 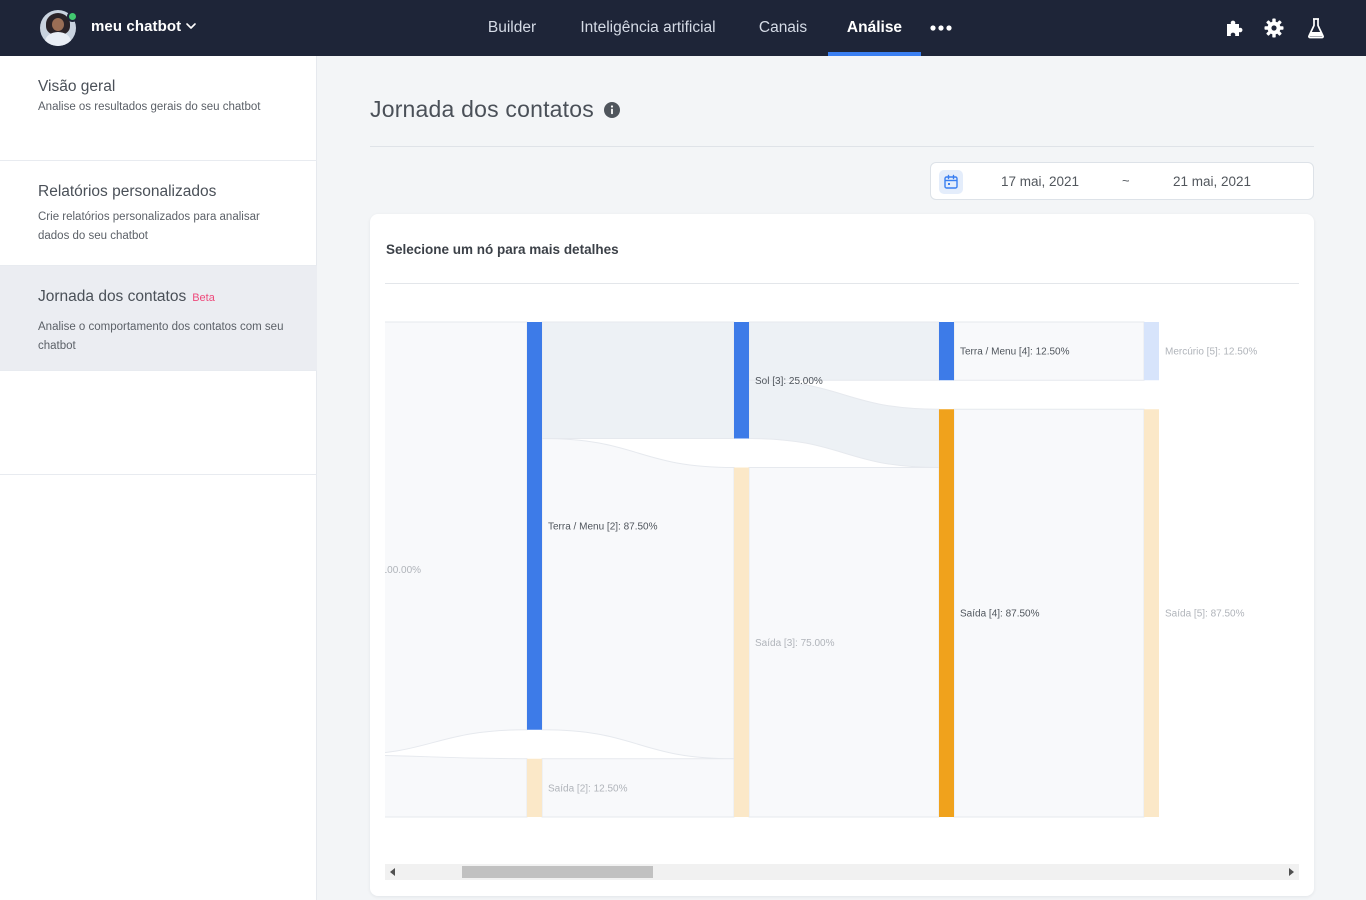 I want to click on nav-inteligencia-artificial: Inteligência artificial, so click(x=648, y=28).